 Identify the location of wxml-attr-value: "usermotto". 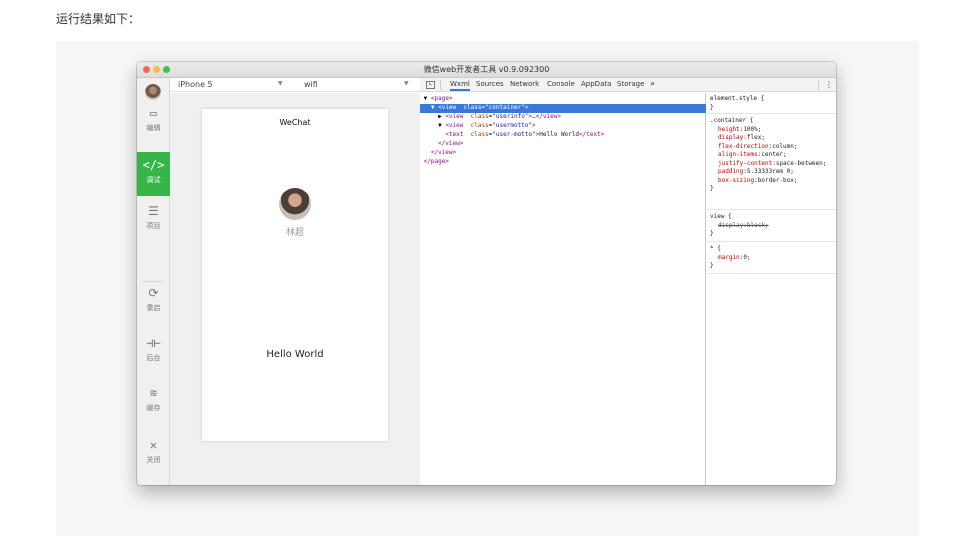
(512, 125).